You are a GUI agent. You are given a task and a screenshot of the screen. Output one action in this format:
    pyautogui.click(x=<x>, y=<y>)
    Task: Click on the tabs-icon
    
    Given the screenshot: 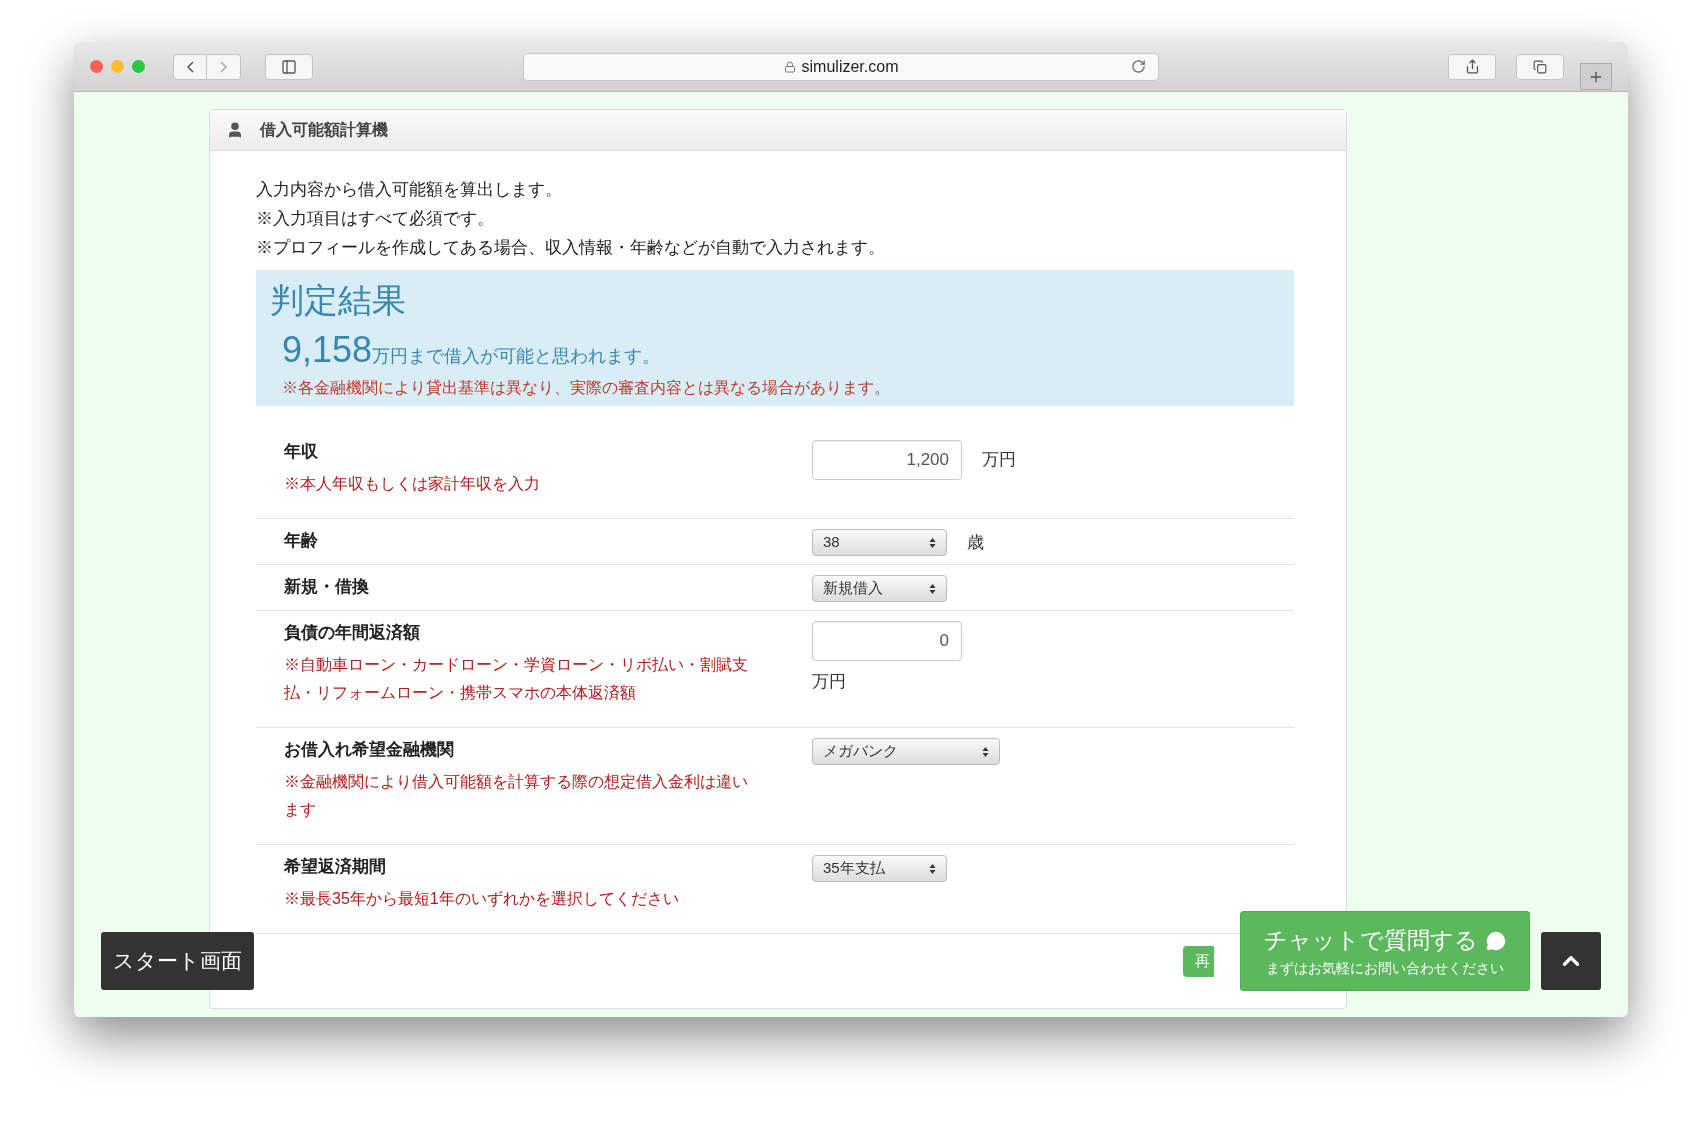 What is the action you would take?
    pyautogui.click(x=1540, y=66)
    